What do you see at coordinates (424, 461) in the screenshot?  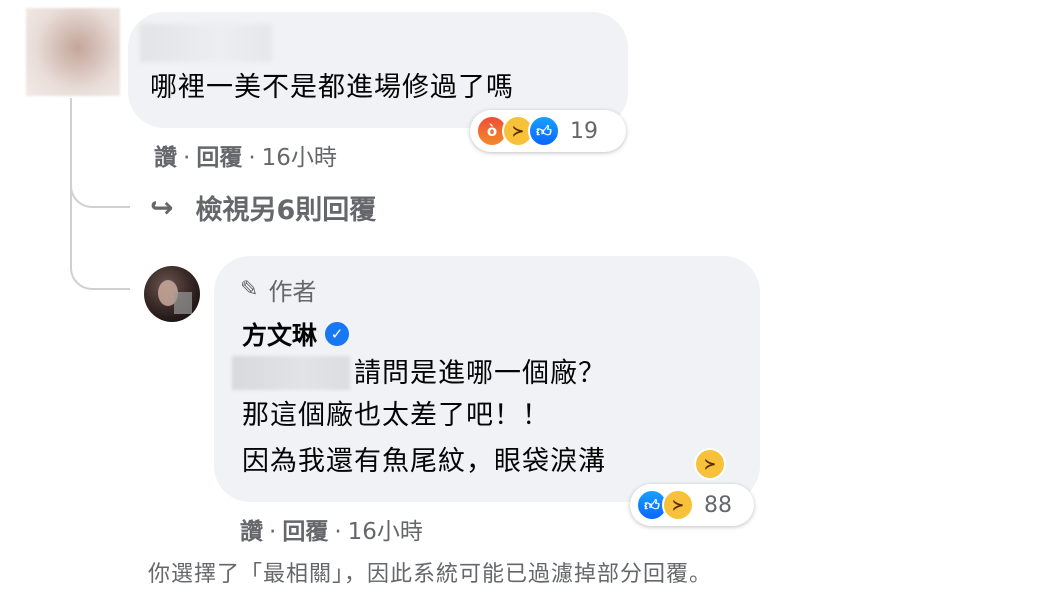 I see `reply-line-3: 因為我還有魚尾紋，眼袋淚溝` at bounding box center [424, 461].